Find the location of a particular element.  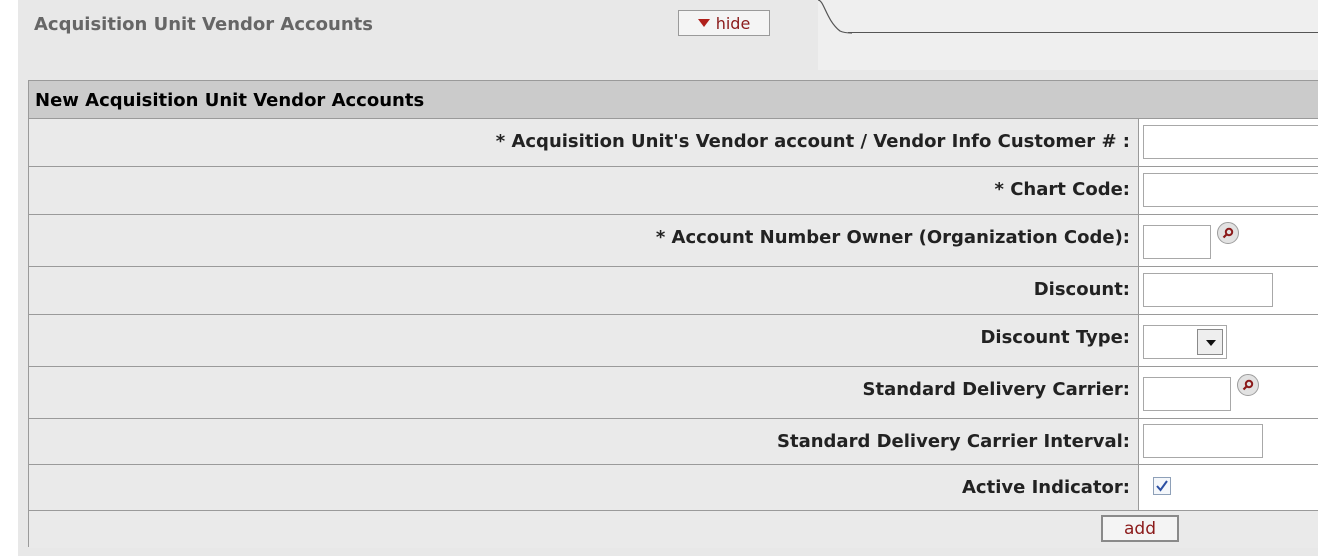

field-label: Active Indicator: is located at coordinates (1045, 487).